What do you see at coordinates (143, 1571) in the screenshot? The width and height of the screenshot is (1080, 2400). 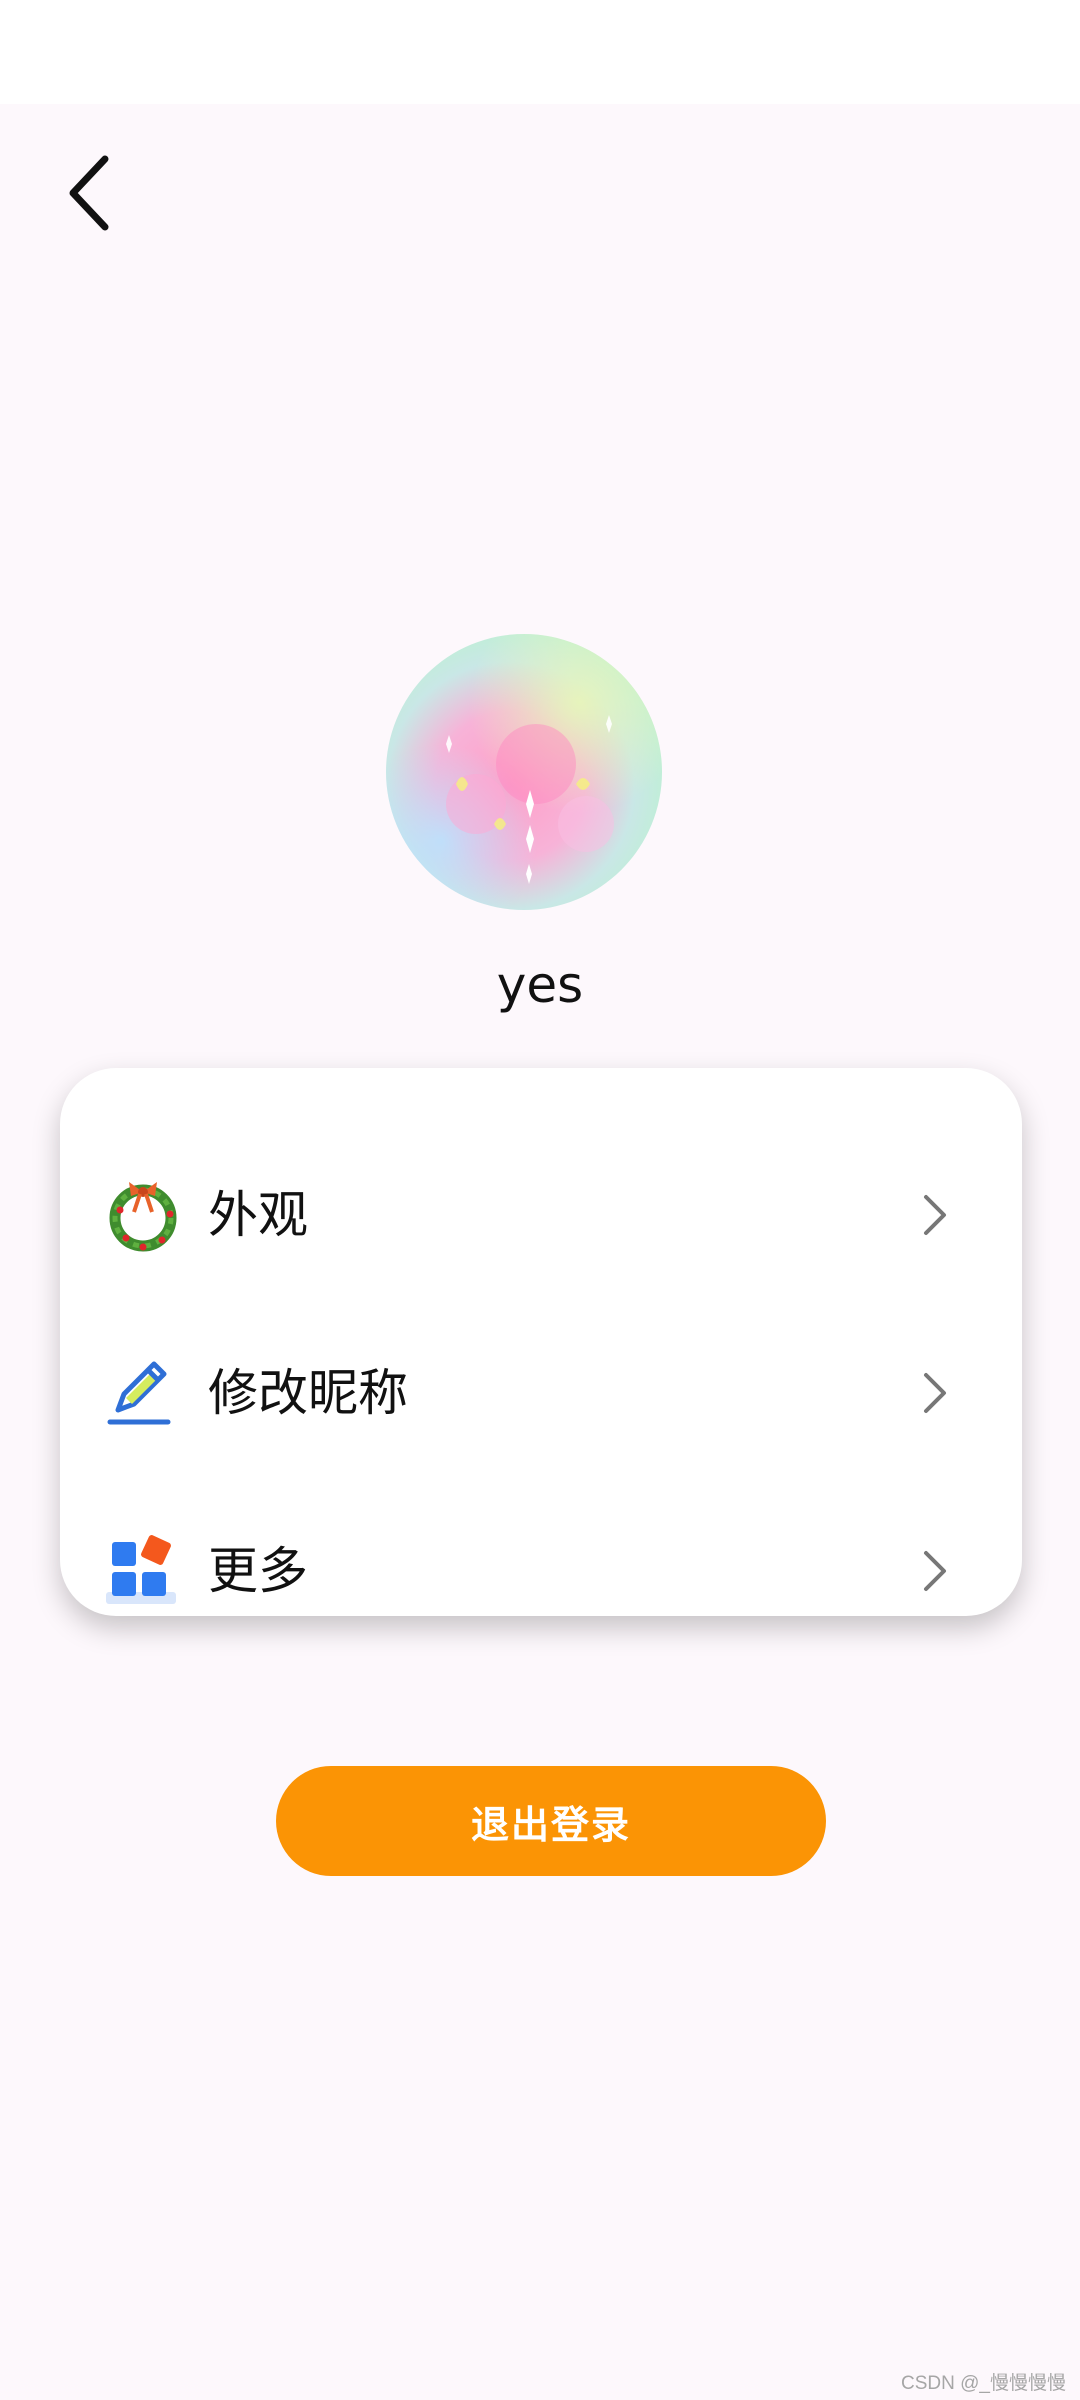 I see `apps-icon` at bounding box center [143, 1571].